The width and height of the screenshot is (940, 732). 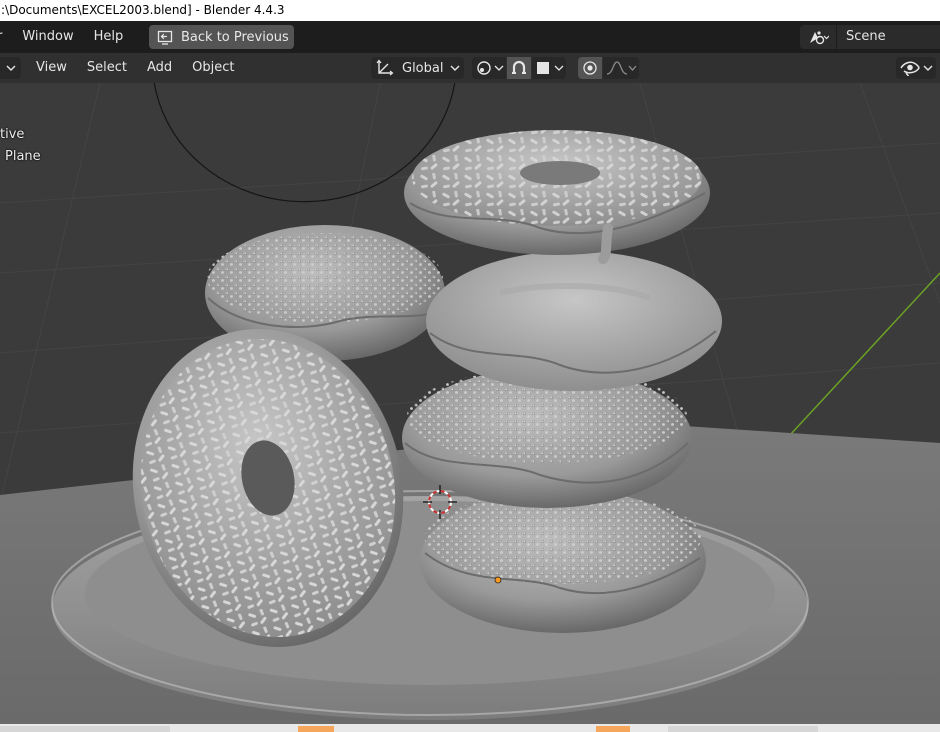 What do you see at coordinates (213, 68) in the screenshot?
I see `menu-object: Object` at bounding box center [213, 68].